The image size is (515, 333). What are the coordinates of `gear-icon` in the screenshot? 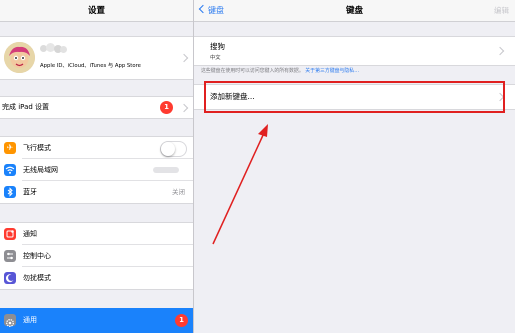 It's located at (10, 320).